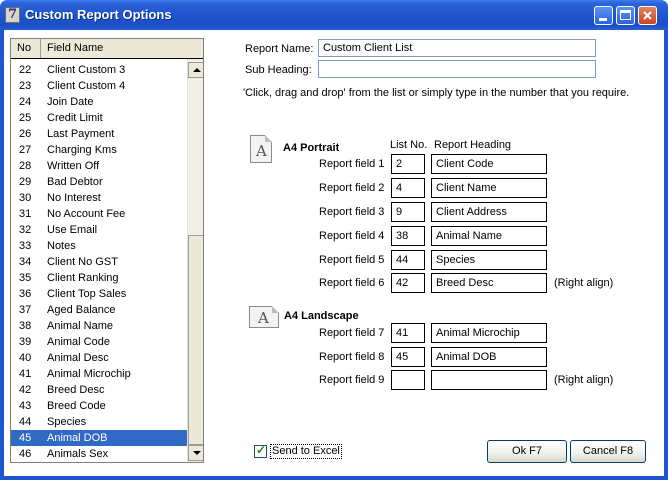  What do you see at coordinates (99, 150) in the screenshot?
I see `list-item: 27 Charging Kms` at bounding box center [99, 150].